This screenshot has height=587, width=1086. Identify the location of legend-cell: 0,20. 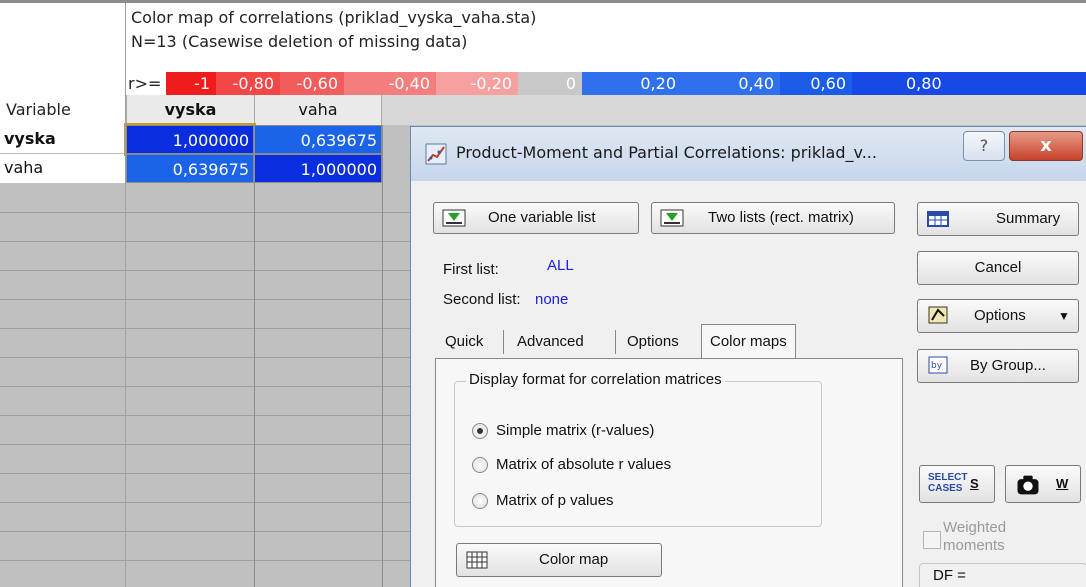
(632, 83).